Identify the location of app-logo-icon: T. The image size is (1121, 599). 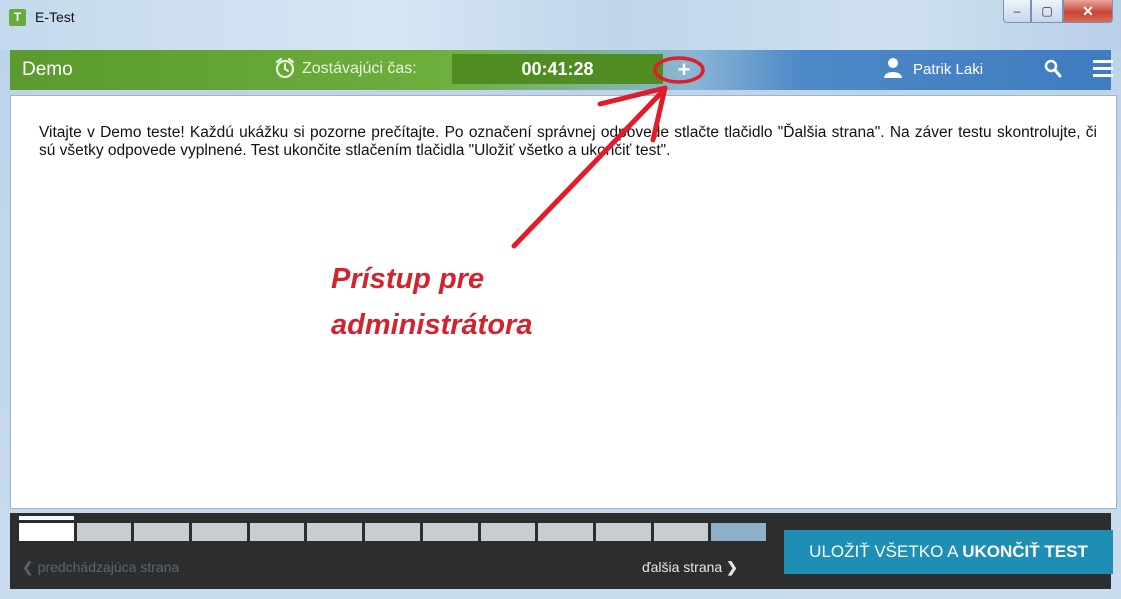
(17, 17).